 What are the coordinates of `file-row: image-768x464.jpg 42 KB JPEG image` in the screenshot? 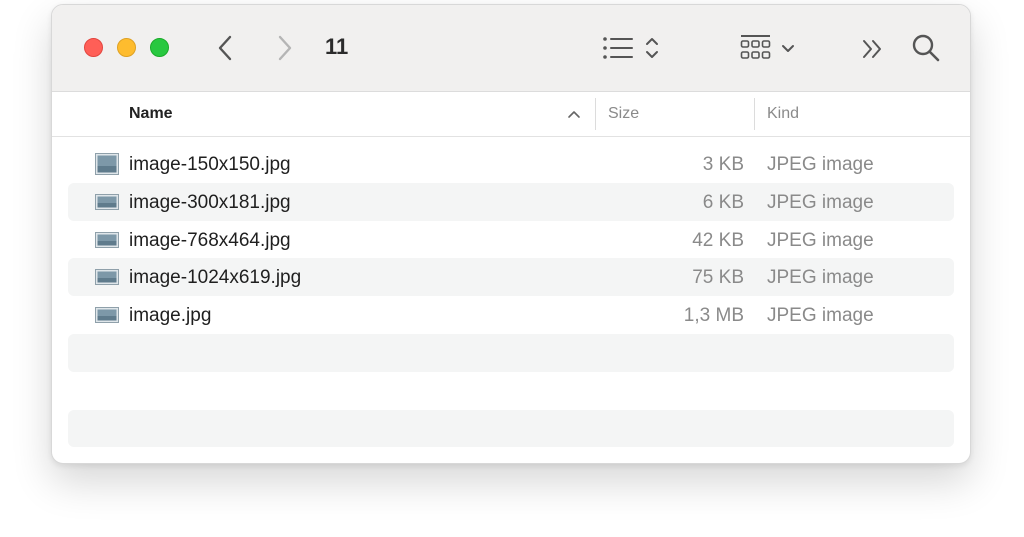 It's located at (511, 240).